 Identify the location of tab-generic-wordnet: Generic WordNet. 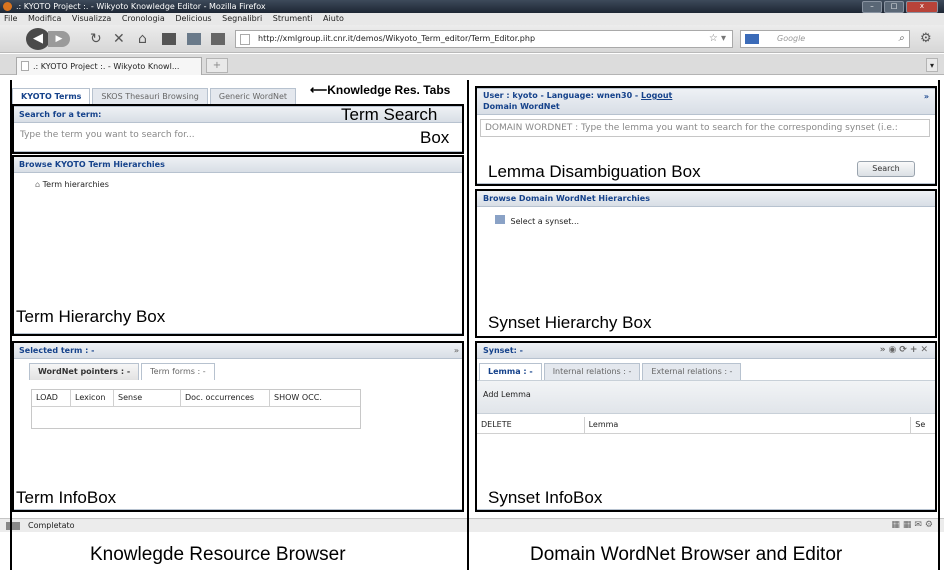
(253, 96).